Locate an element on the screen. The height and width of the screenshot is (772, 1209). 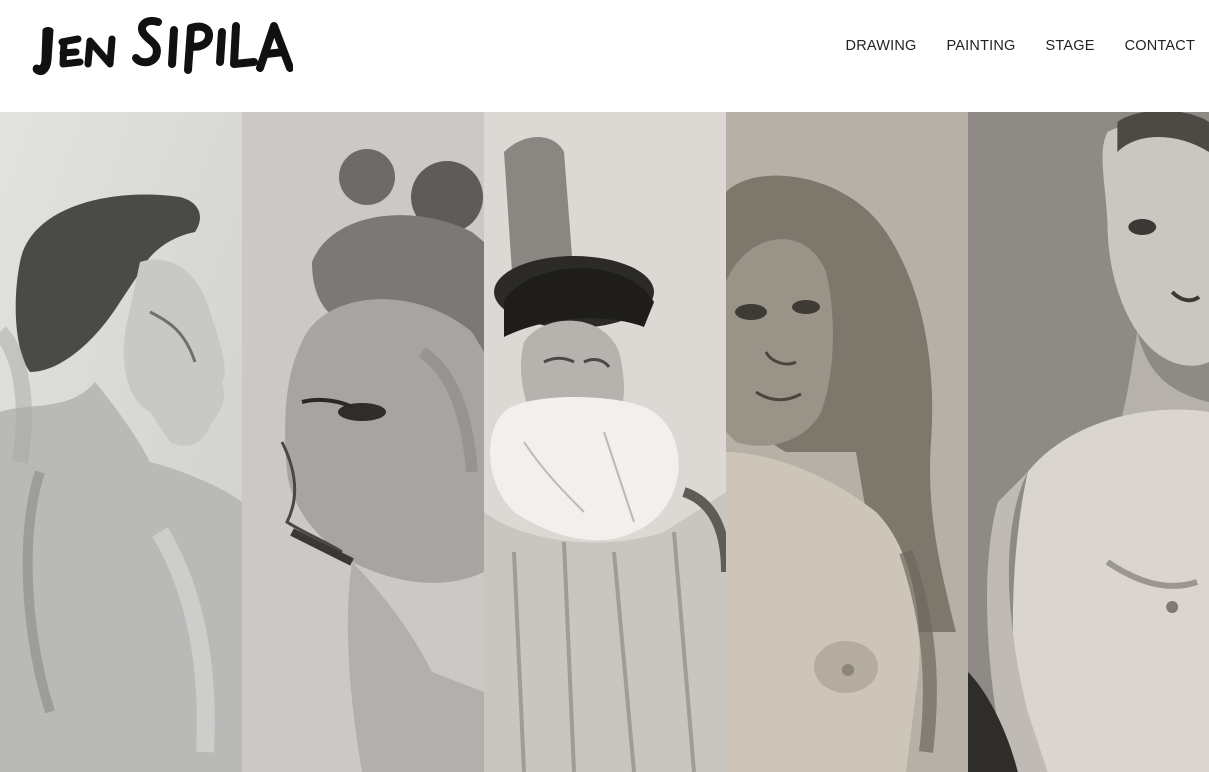
site-logo is located at coordinates (160, 47).